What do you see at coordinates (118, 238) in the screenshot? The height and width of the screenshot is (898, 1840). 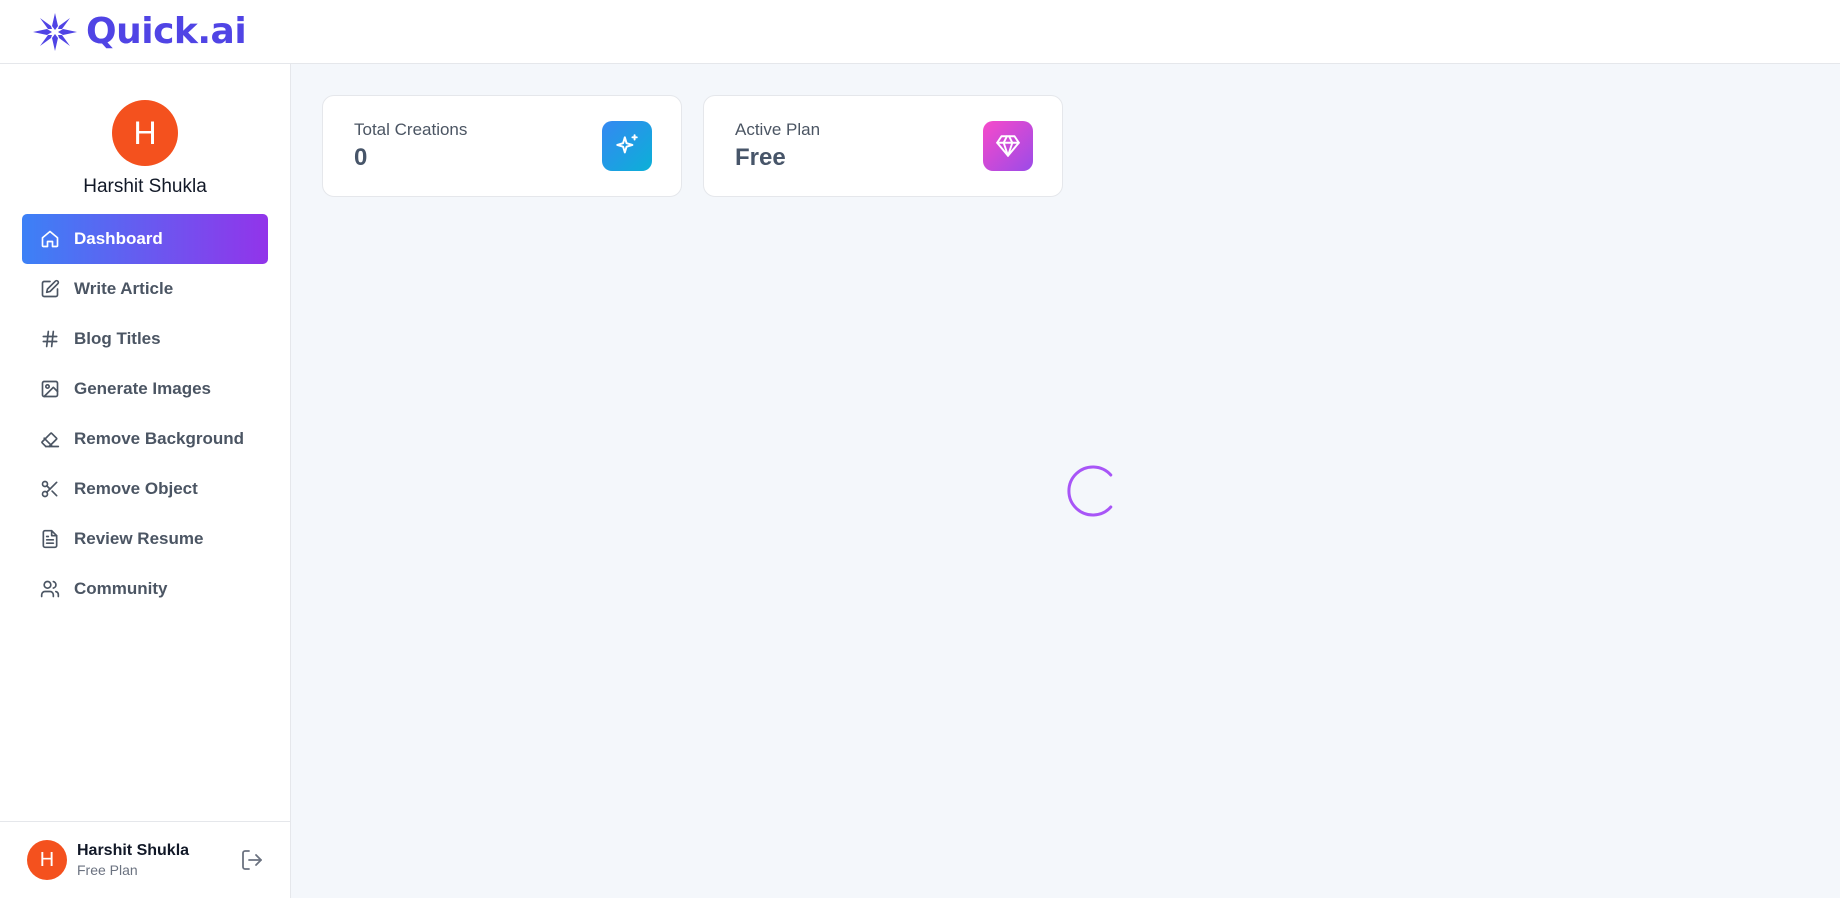 I see `sidebar-item-label: Dashboard` at bounding box center [118, 238].